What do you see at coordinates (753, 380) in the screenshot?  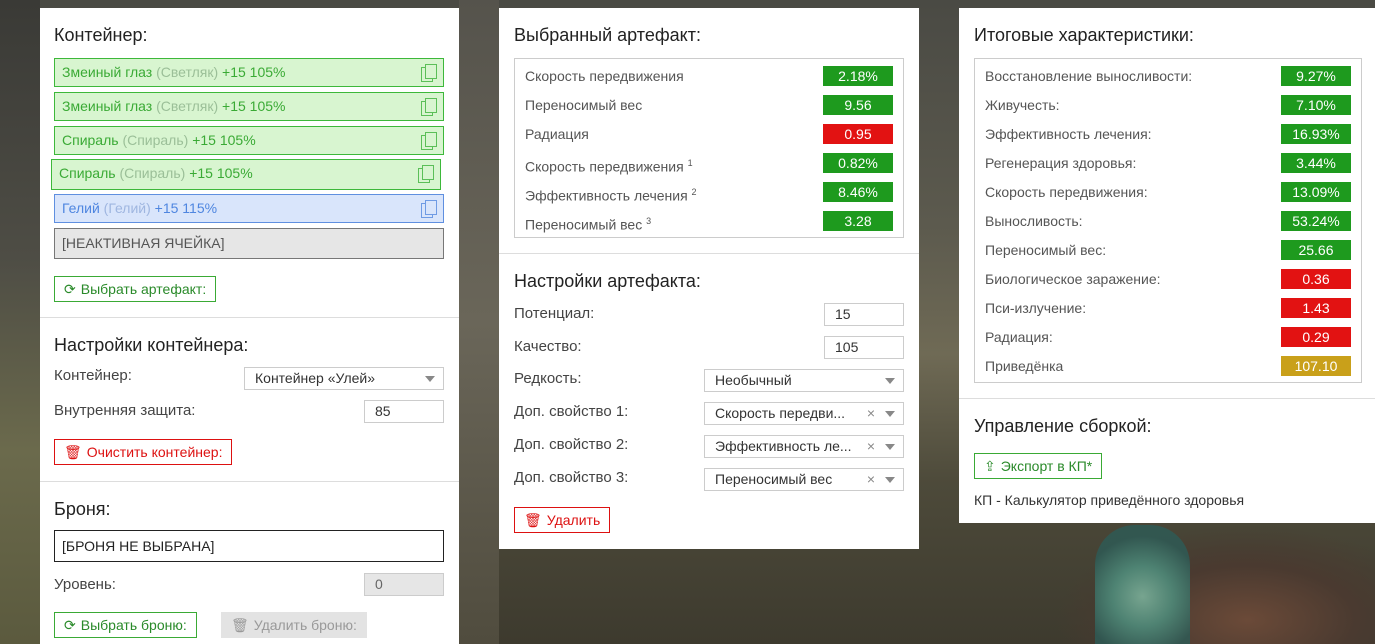 I see `rarity-value: Необычный` at bounding box center [753, 380].